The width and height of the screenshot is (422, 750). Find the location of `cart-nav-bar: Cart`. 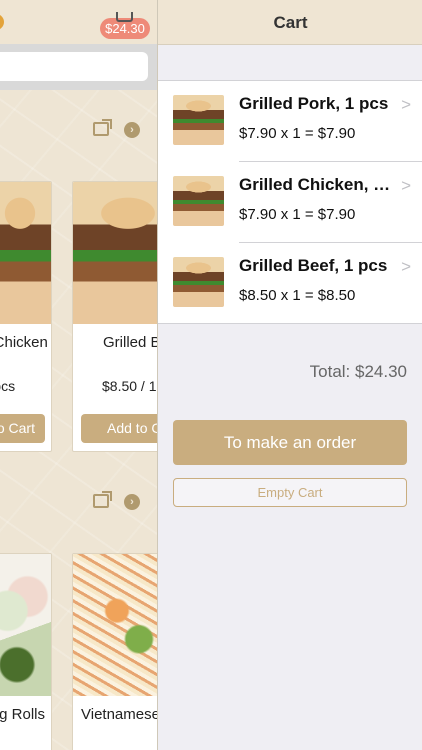

cart-nav-bar: Cart is located at coordinates (290, 22).